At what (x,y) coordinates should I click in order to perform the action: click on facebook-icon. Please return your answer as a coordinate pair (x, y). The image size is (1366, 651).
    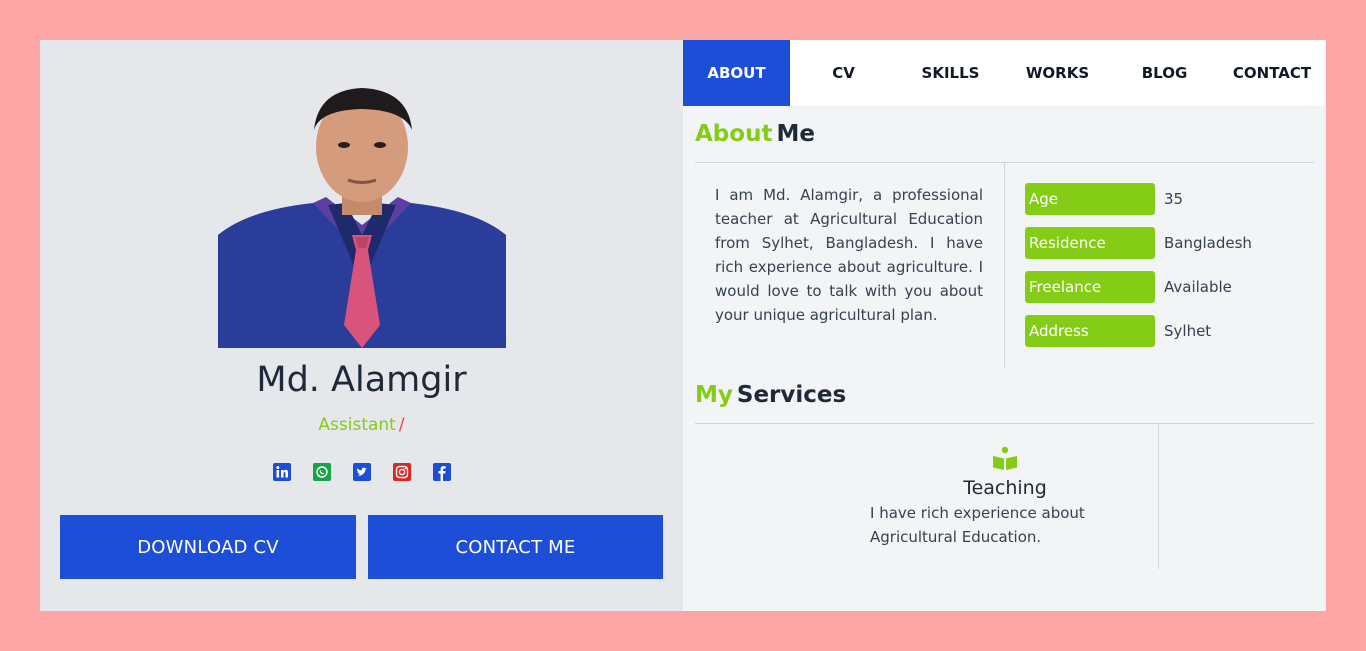
    Looking at the image, I should click on (442, 472).